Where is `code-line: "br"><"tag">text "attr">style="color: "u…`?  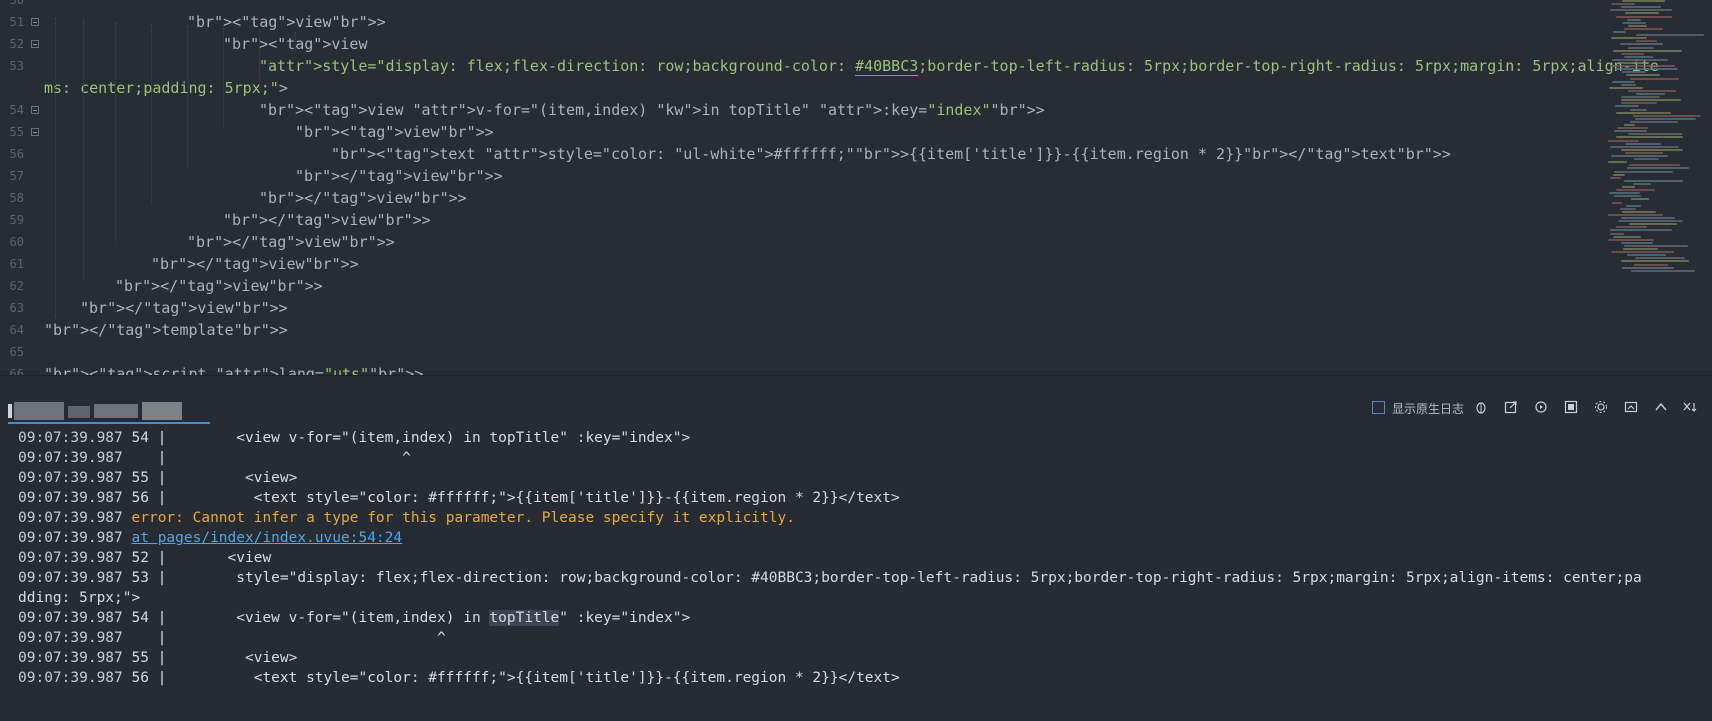
code-line: "br"><"tag">text "attr">style="color: "u… is located at coordinates (891, 154).